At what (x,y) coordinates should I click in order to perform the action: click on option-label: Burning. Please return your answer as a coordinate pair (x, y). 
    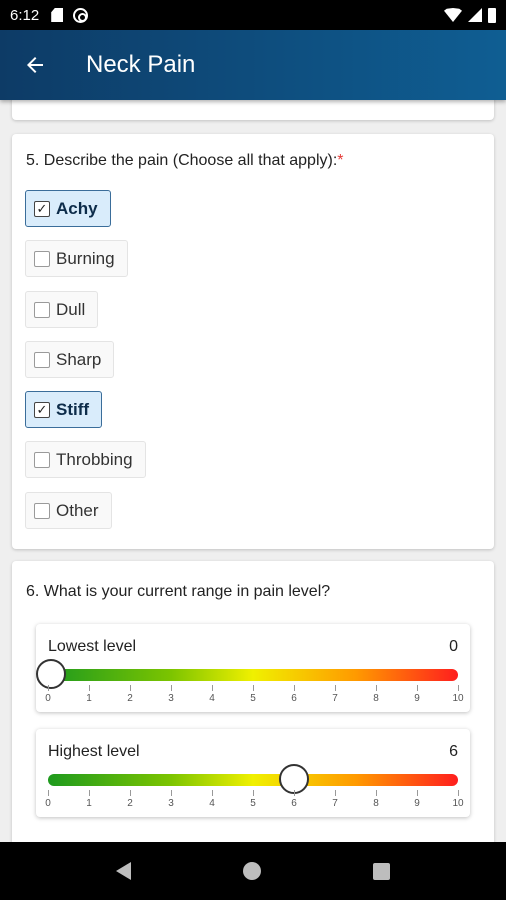
    Looking at the image, I should click on (85, 258).